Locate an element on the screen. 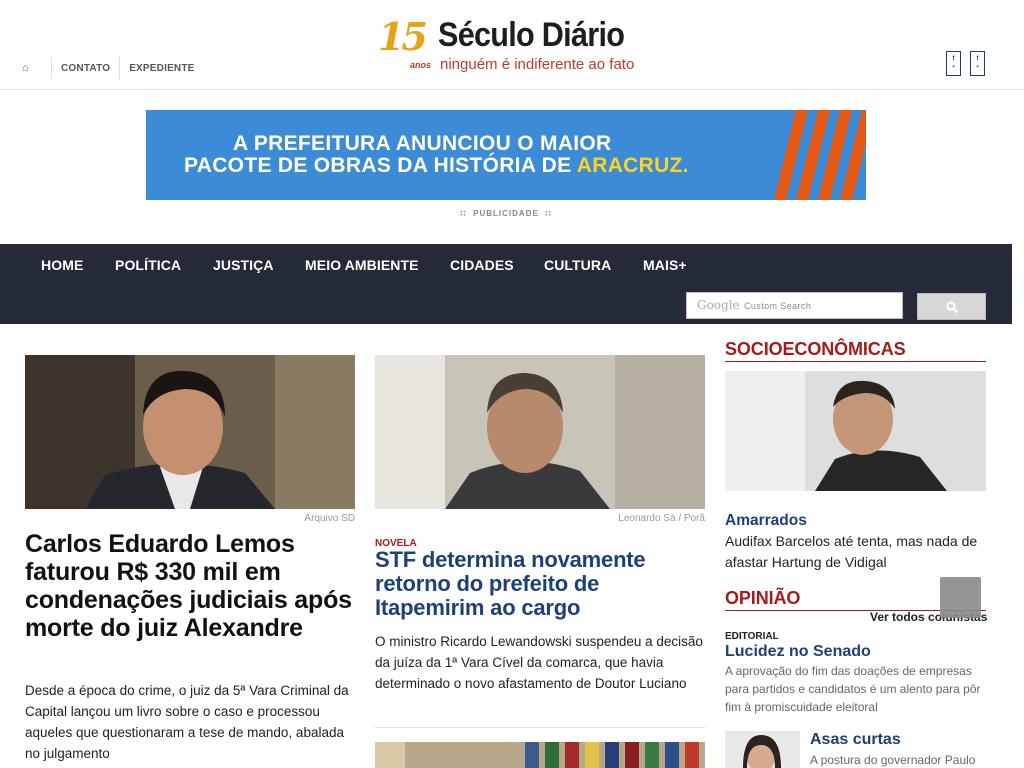  advertising-label: ∷ PUBLICIDADE ∷ is located at coordinates (506, 213).